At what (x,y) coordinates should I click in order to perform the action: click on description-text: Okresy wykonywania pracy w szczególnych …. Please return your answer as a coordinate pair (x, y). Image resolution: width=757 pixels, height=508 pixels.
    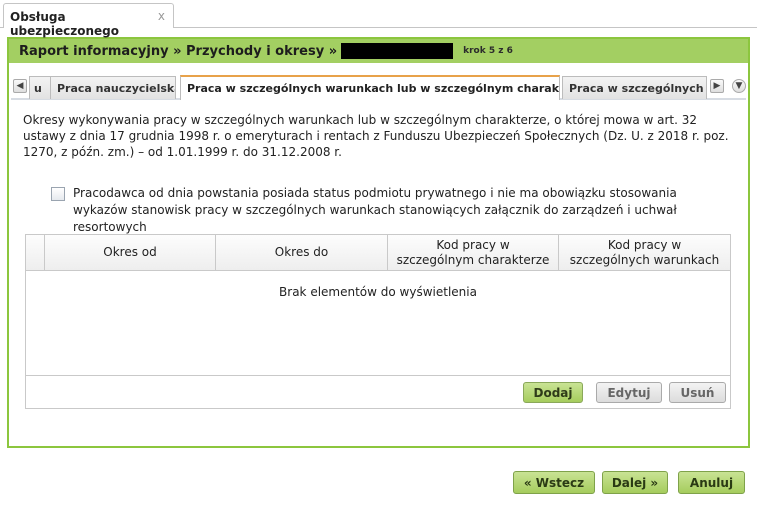
    Looking at the image, I should click on (376, 136).